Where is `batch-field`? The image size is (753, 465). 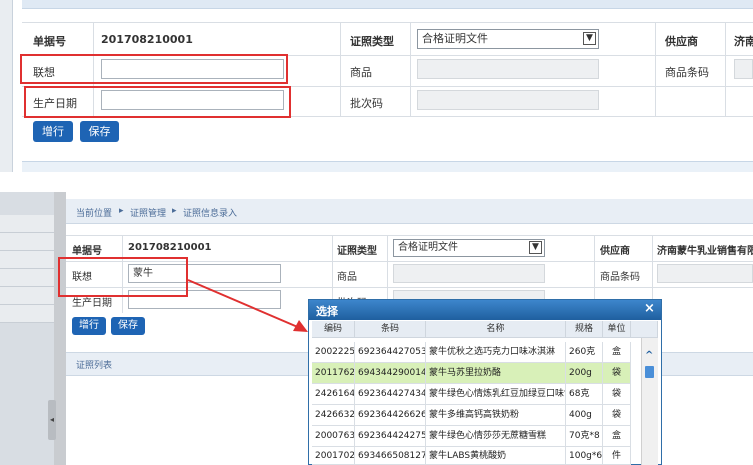 batch-field is located at coordinates (508, 100).